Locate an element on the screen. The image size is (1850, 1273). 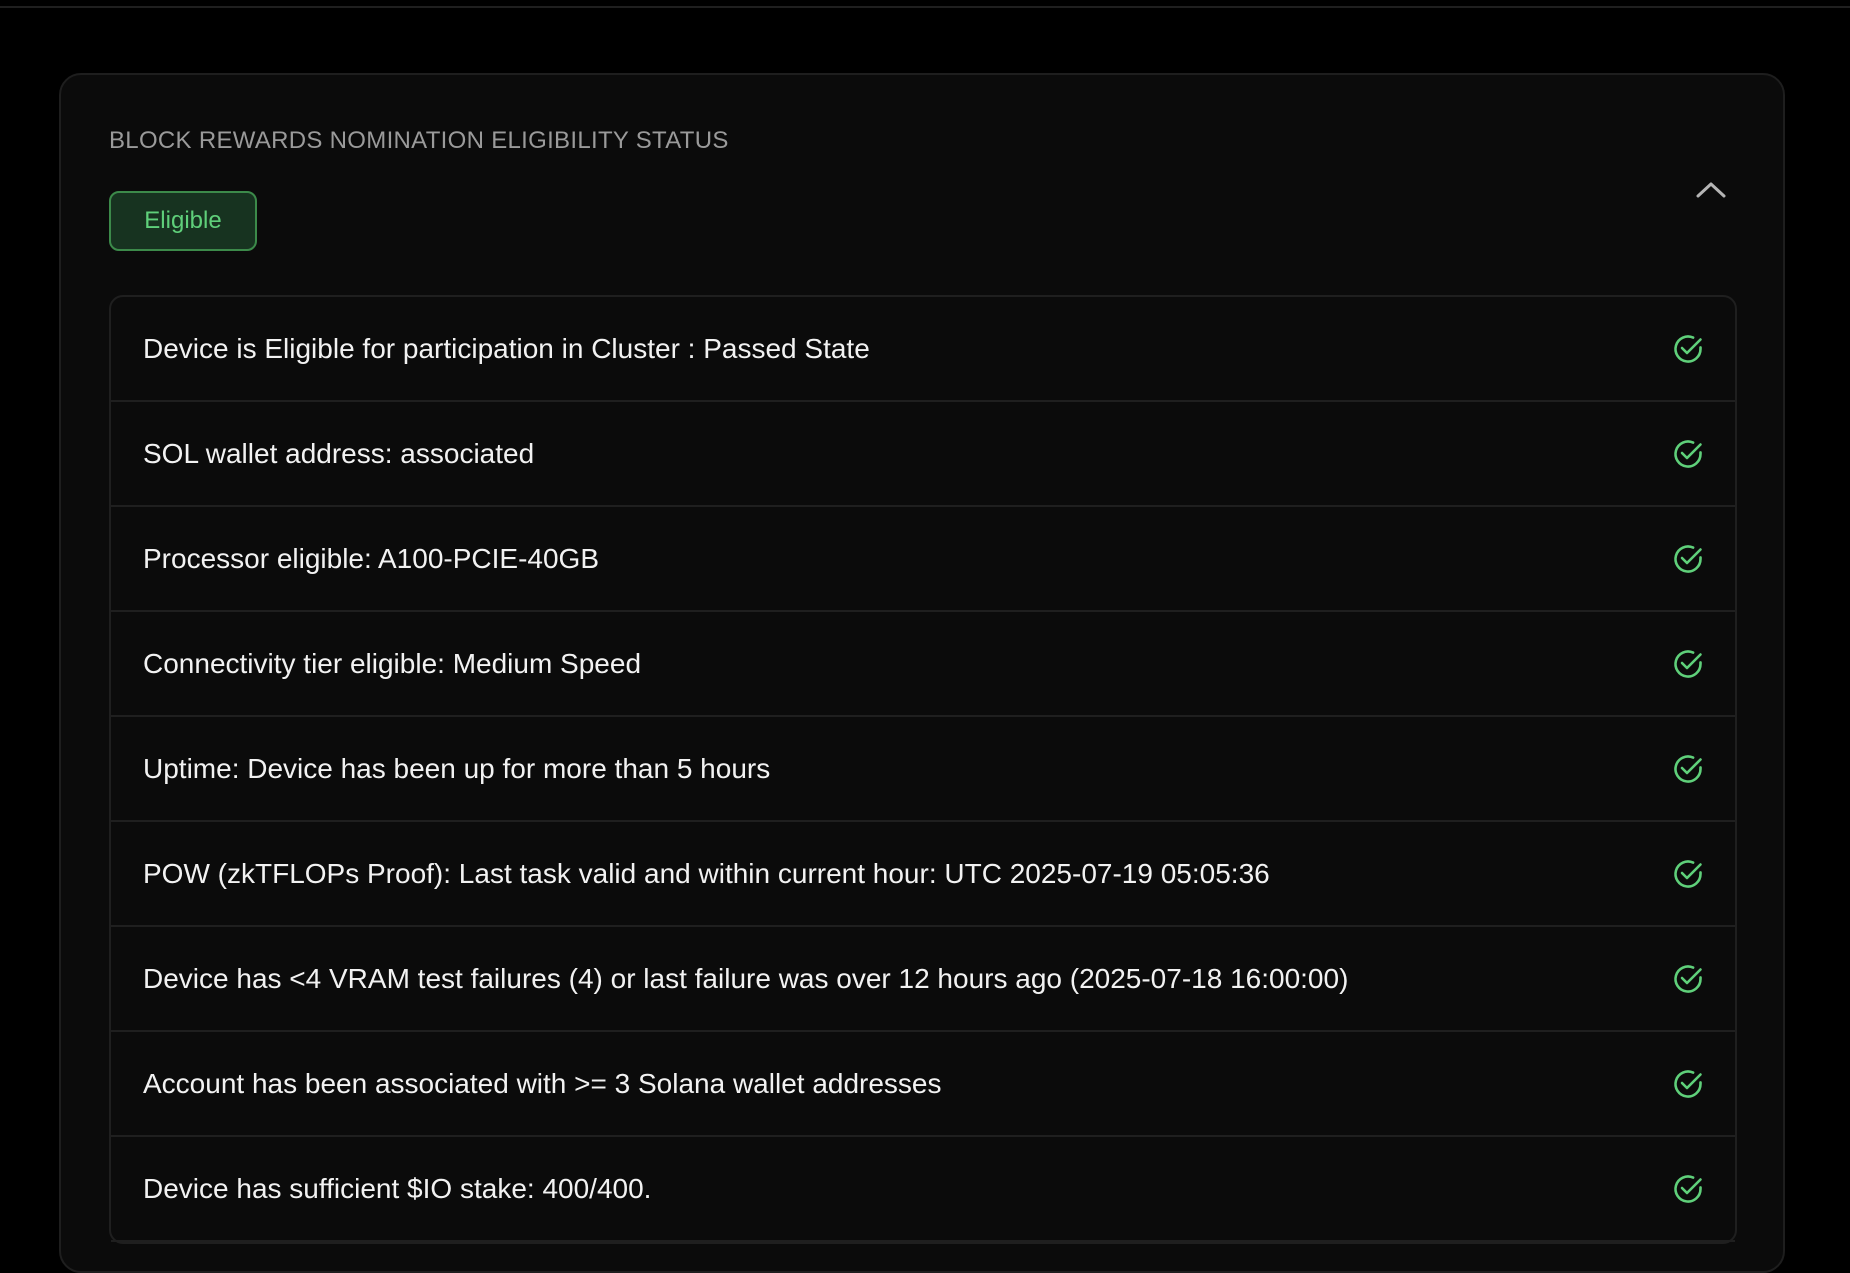
criteria-row: Connectivity tier eligible: Medium Speed is located at coordinates (923, 664).